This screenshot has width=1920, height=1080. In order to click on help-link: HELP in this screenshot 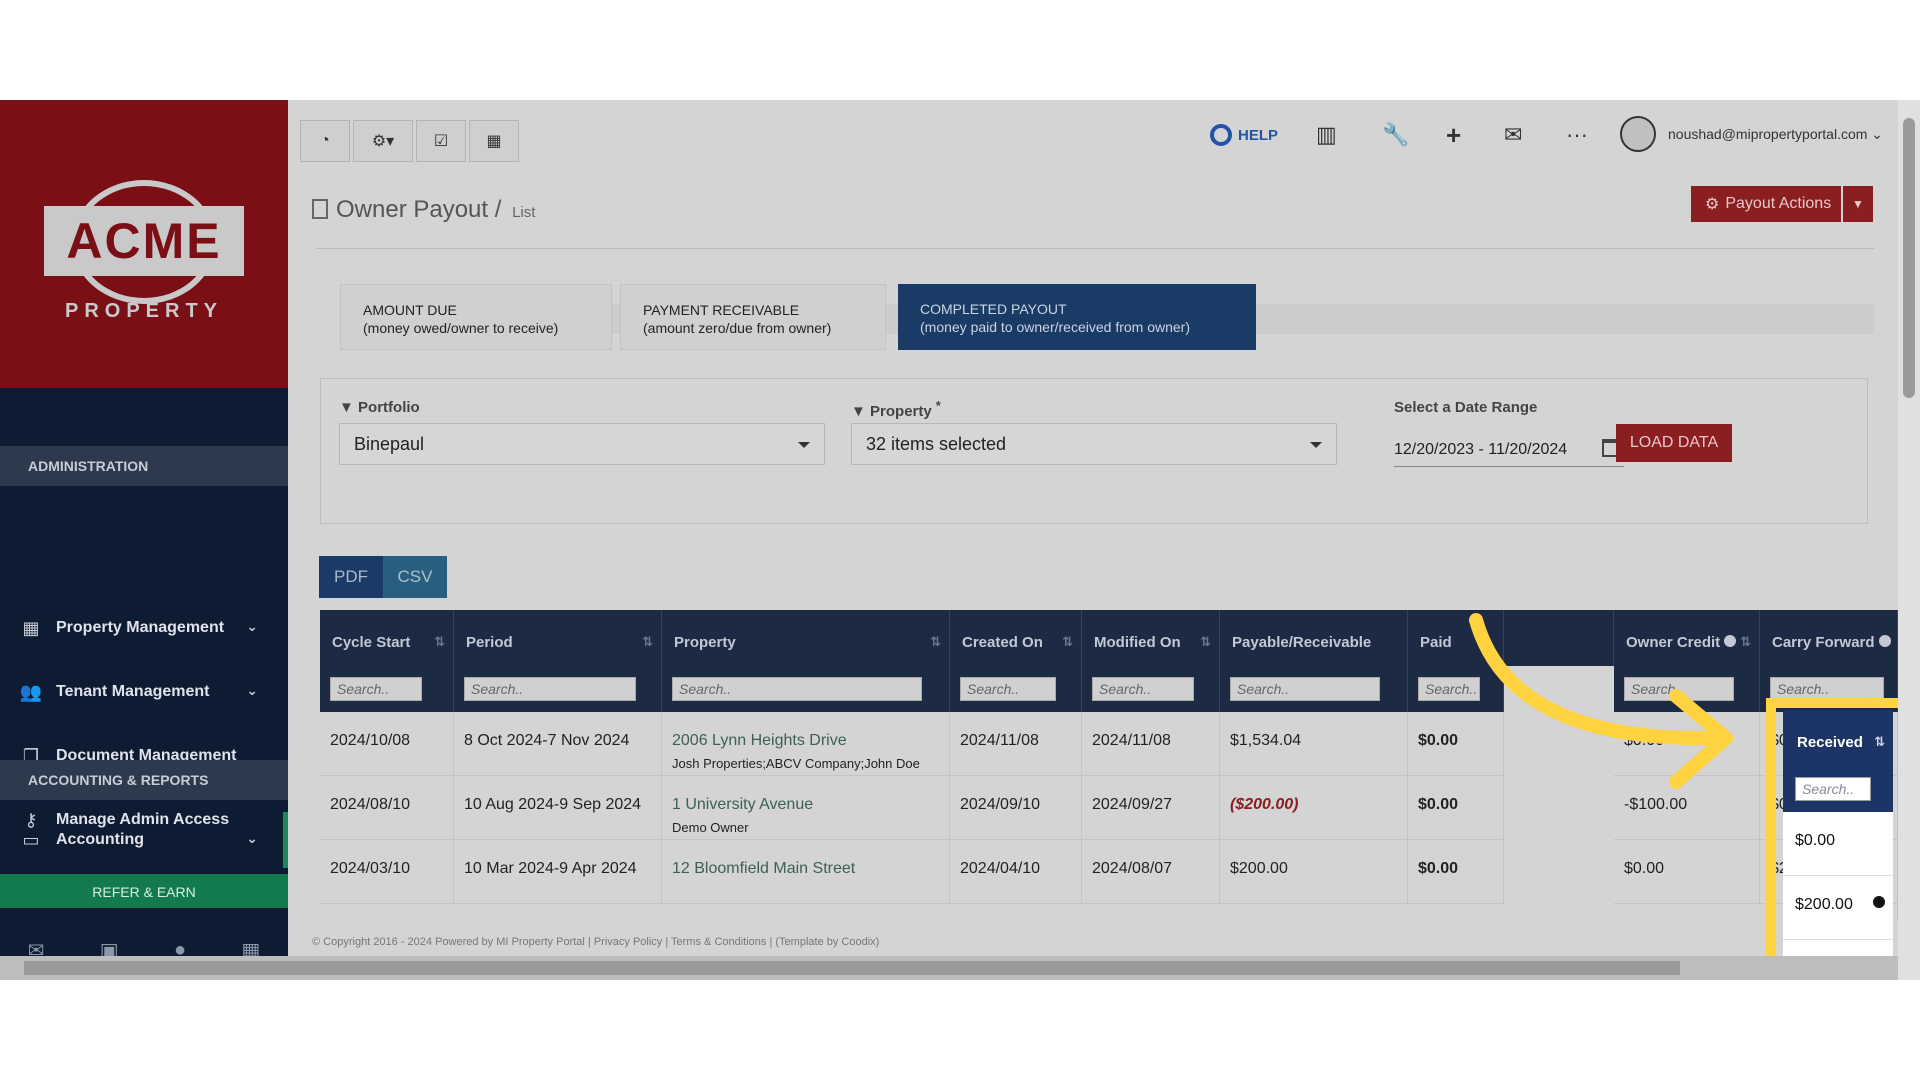, I will do `click(1244, 135)`.